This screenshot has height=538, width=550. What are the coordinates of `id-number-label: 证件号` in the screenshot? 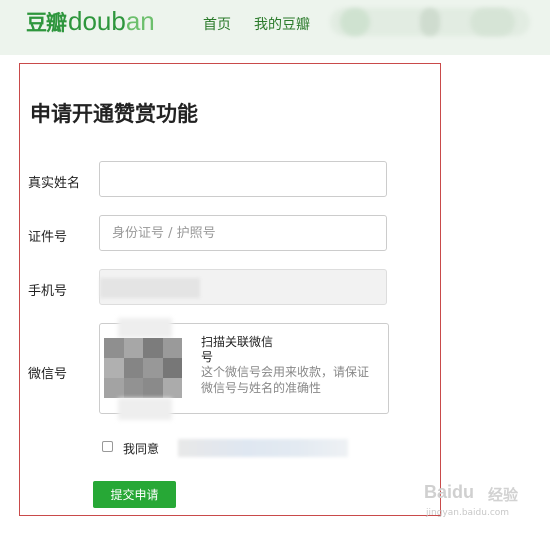 It's located at (48, 237).